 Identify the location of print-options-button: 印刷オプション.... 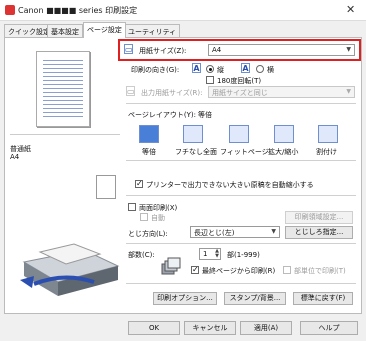
(185, 298).